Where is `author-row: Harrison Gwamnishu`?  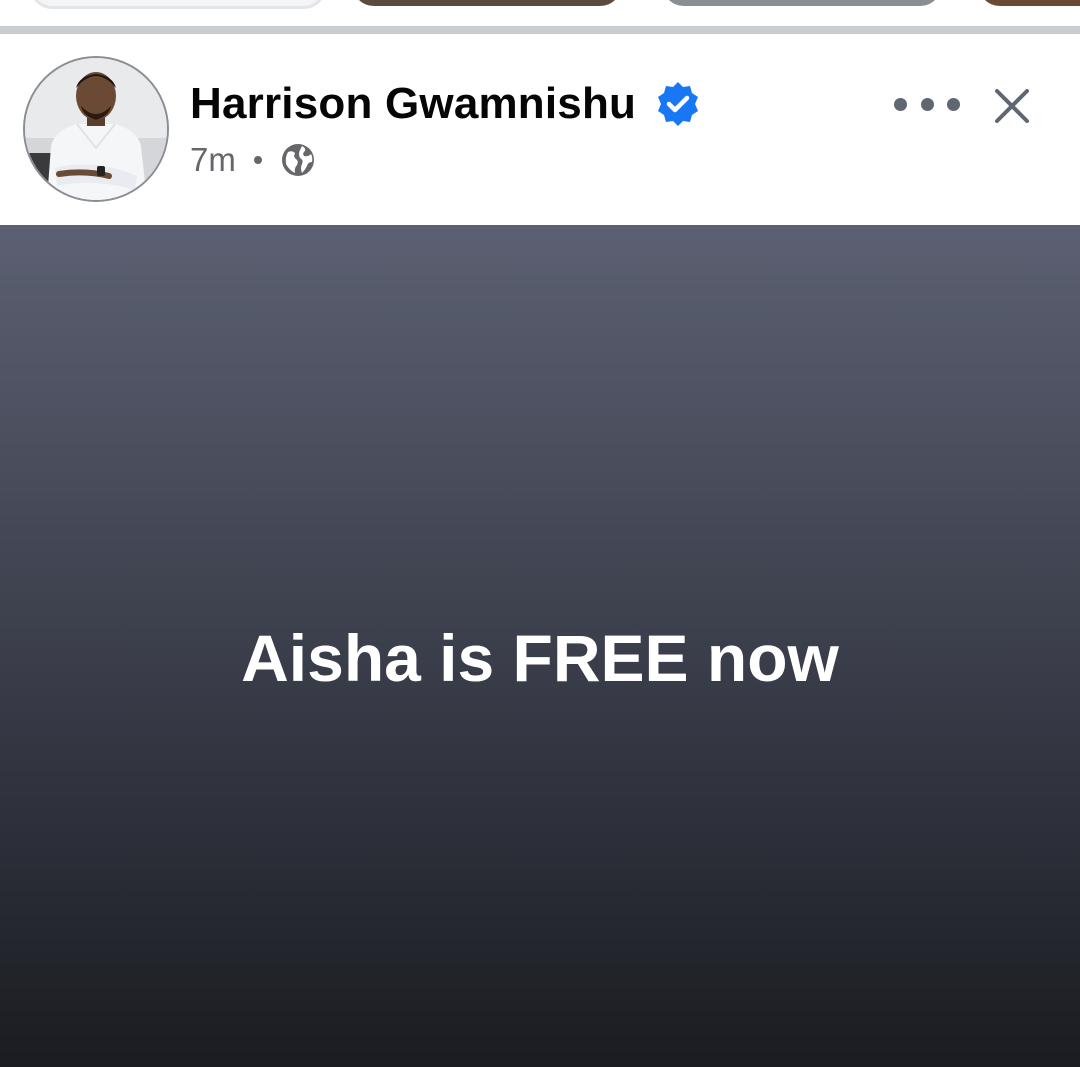
author-row: Harrison Gwamnishu is located at coordinates (446, 104).